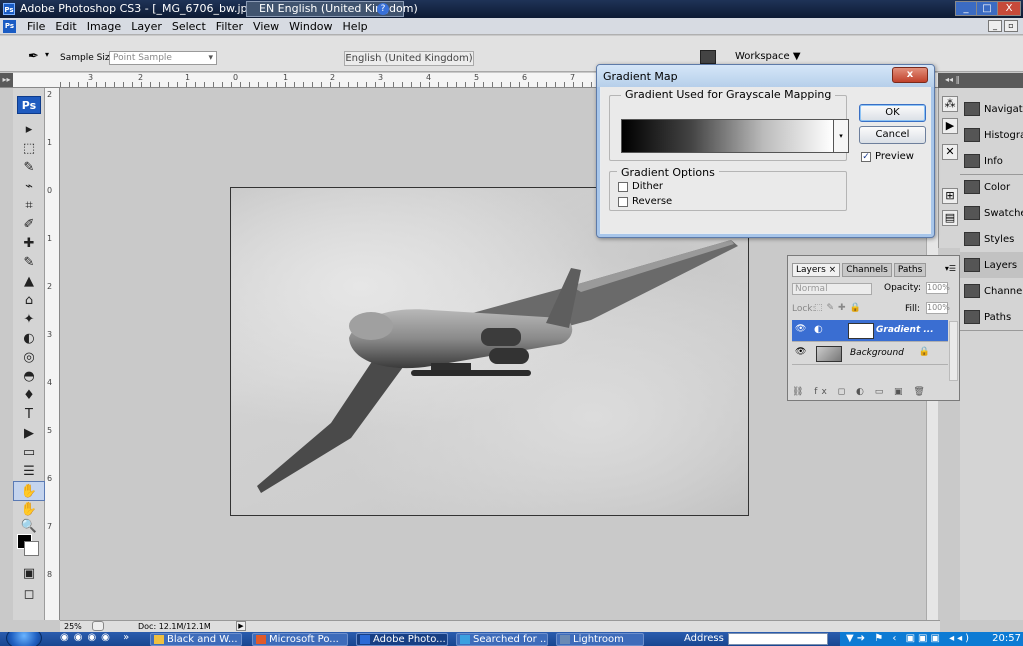 This screenshot has width=1023, height=646. I want to click on language-bar: EN English (United Kingdom) ?, so click(332, 9).